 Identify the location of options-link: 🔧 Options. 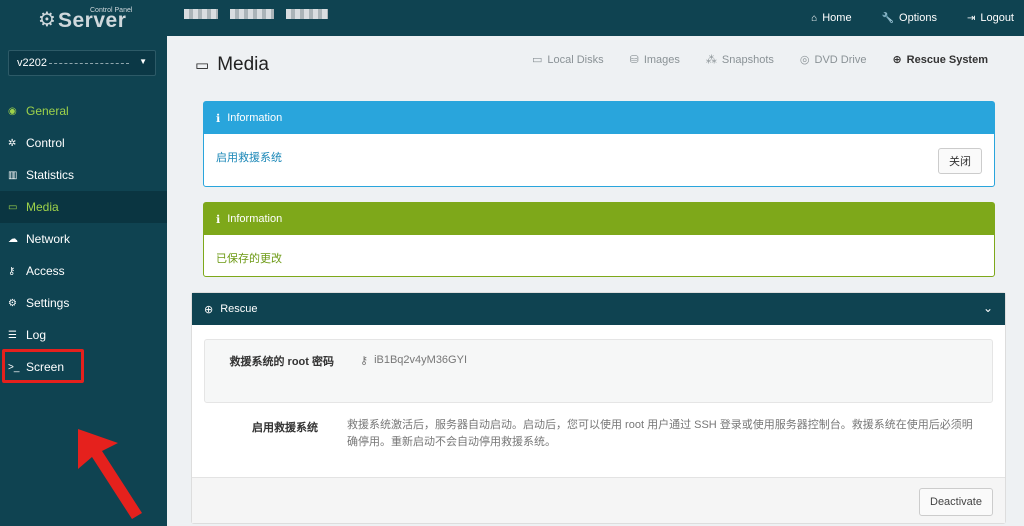
(909, 18).